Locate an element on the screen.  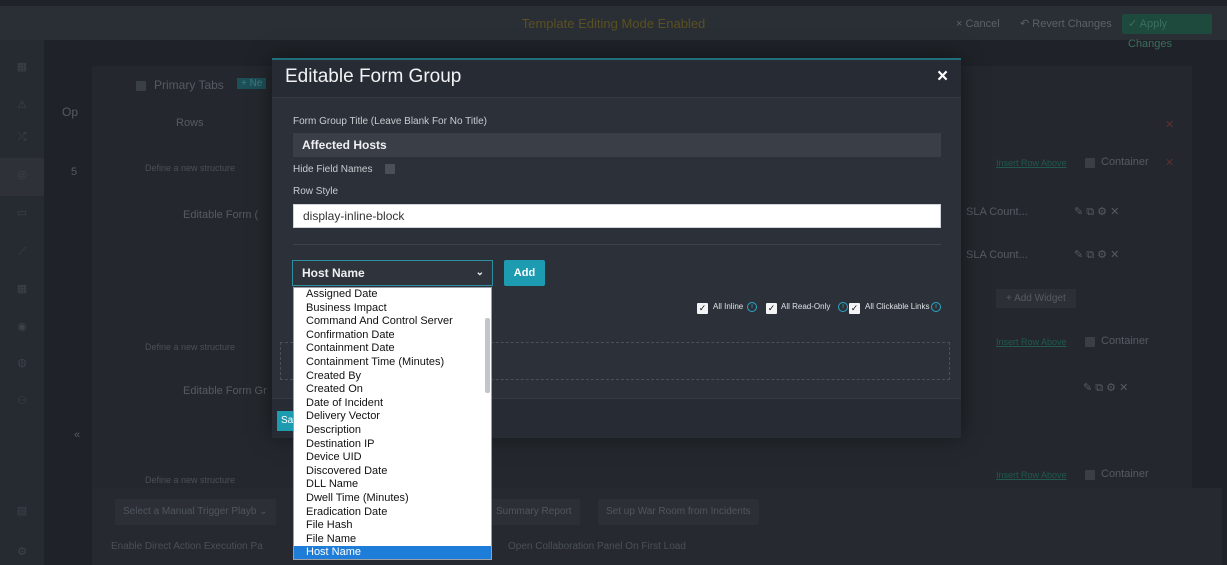
add-button: Add is located at coordinates (524, 273).